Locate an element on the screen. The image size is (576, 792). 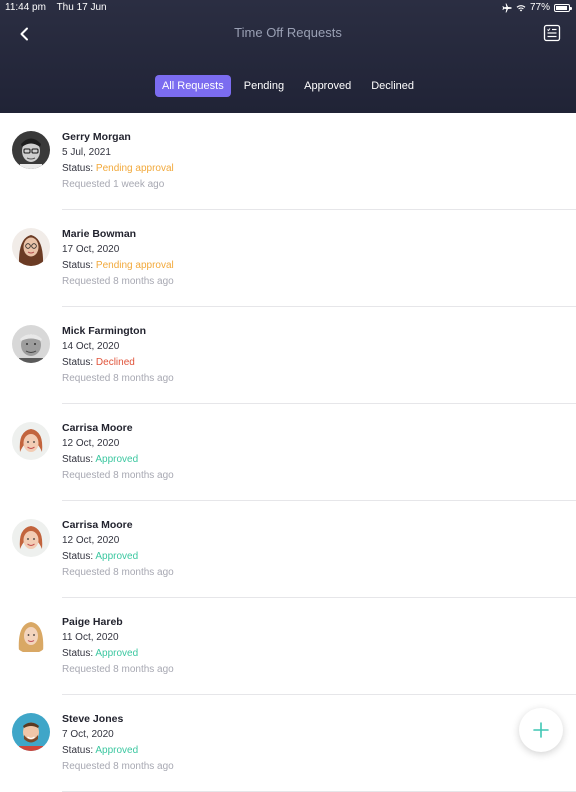
status-date: Thu 17 Jun is located at coordinates (81, 7).